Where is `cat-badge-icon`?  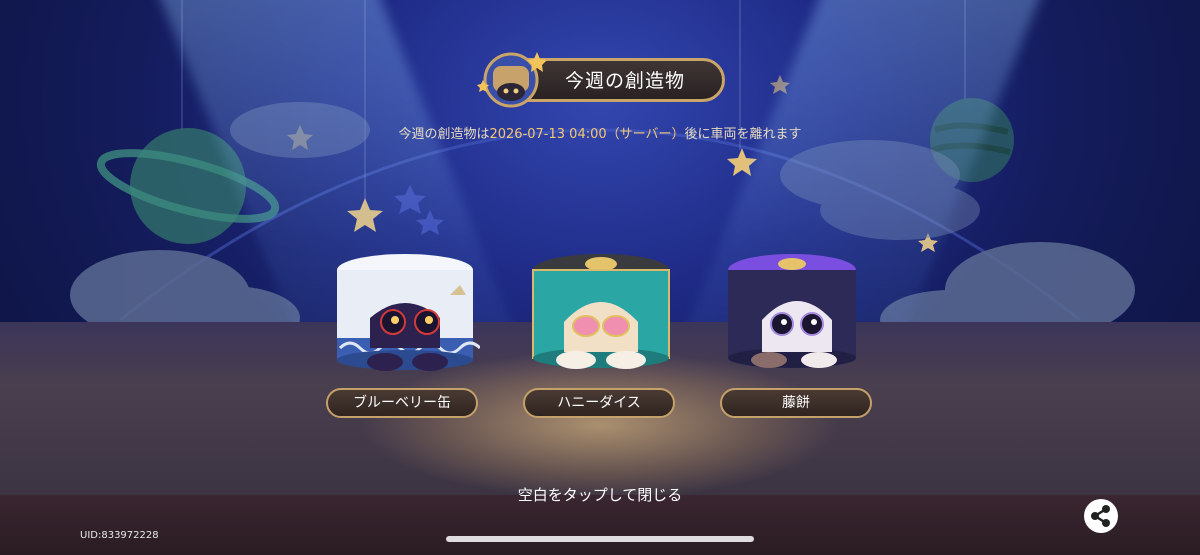
cat-badge-icon is located at coordinates (511, 79).